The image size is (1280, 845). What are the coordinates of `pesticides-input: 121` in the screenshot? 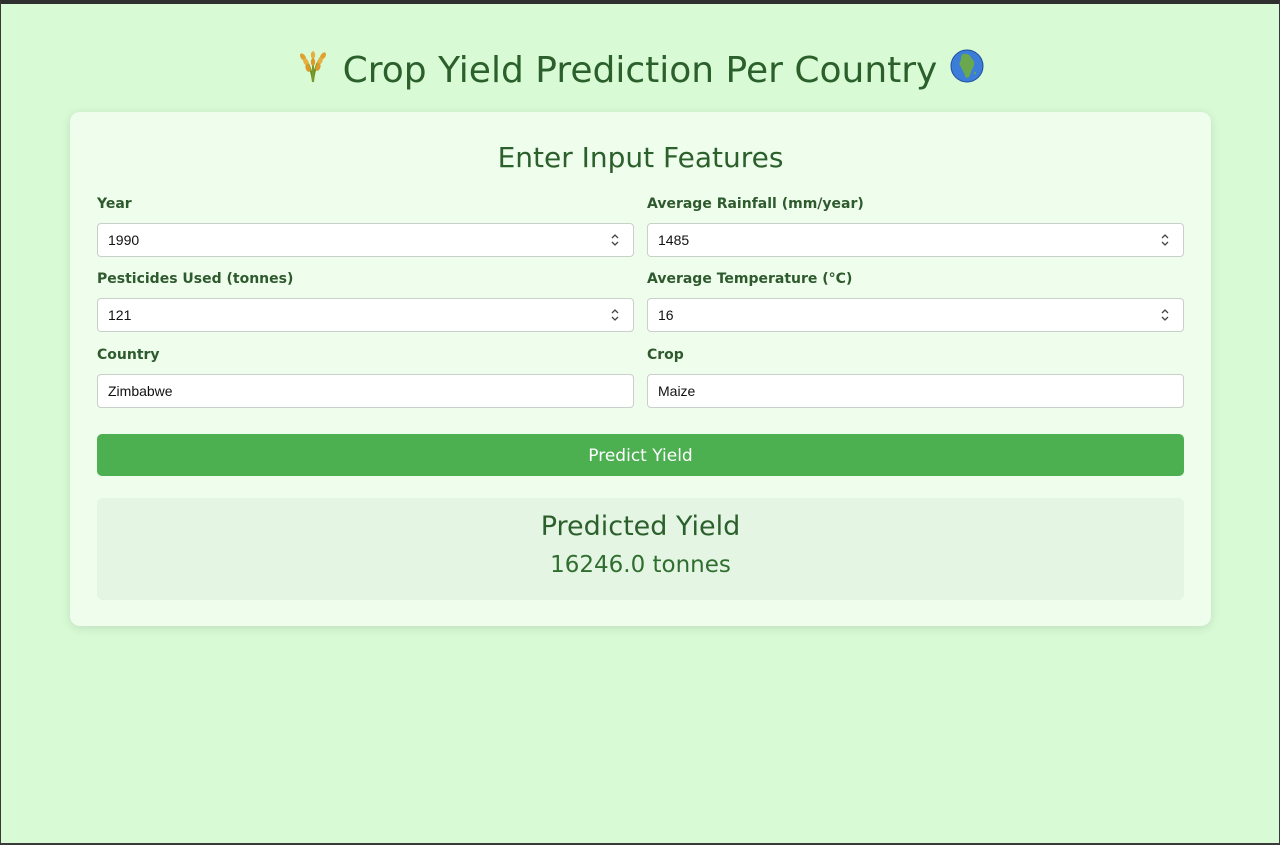 It's located at (365, 315).